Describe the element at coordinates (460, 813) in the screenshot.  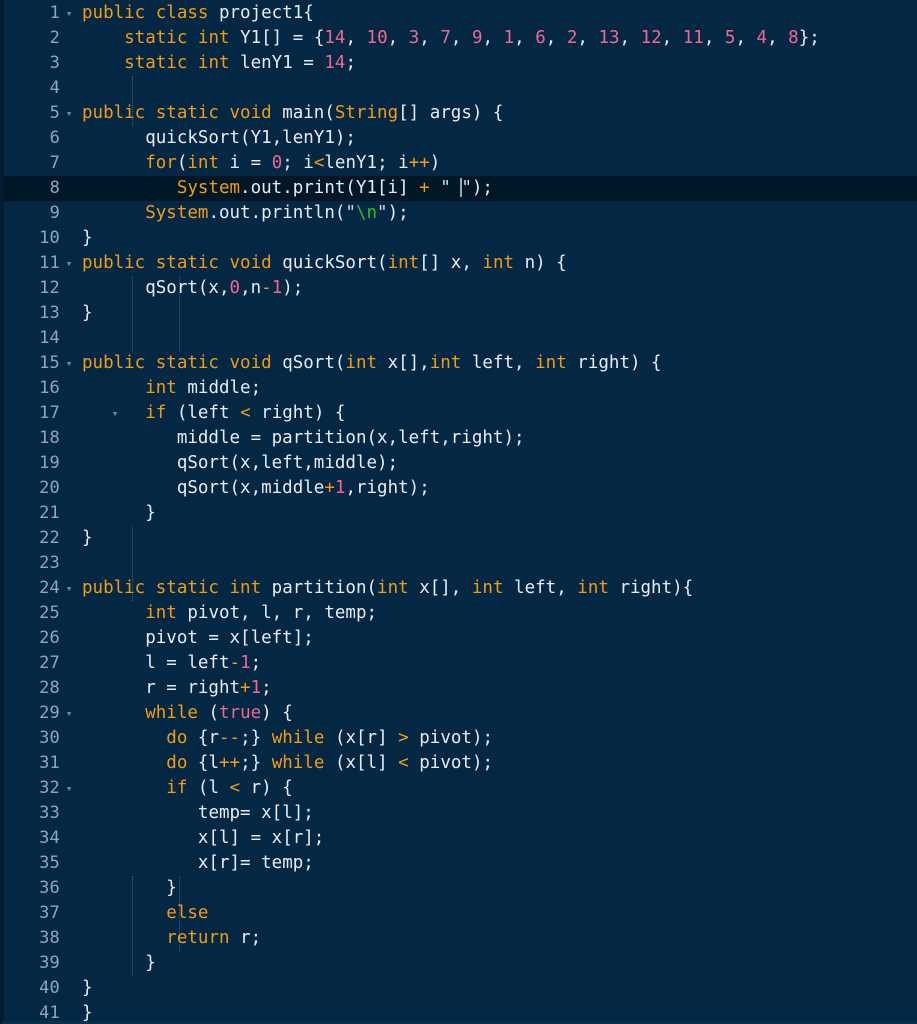
I see `code-line-33: 33 temp= x[l];` at that location.